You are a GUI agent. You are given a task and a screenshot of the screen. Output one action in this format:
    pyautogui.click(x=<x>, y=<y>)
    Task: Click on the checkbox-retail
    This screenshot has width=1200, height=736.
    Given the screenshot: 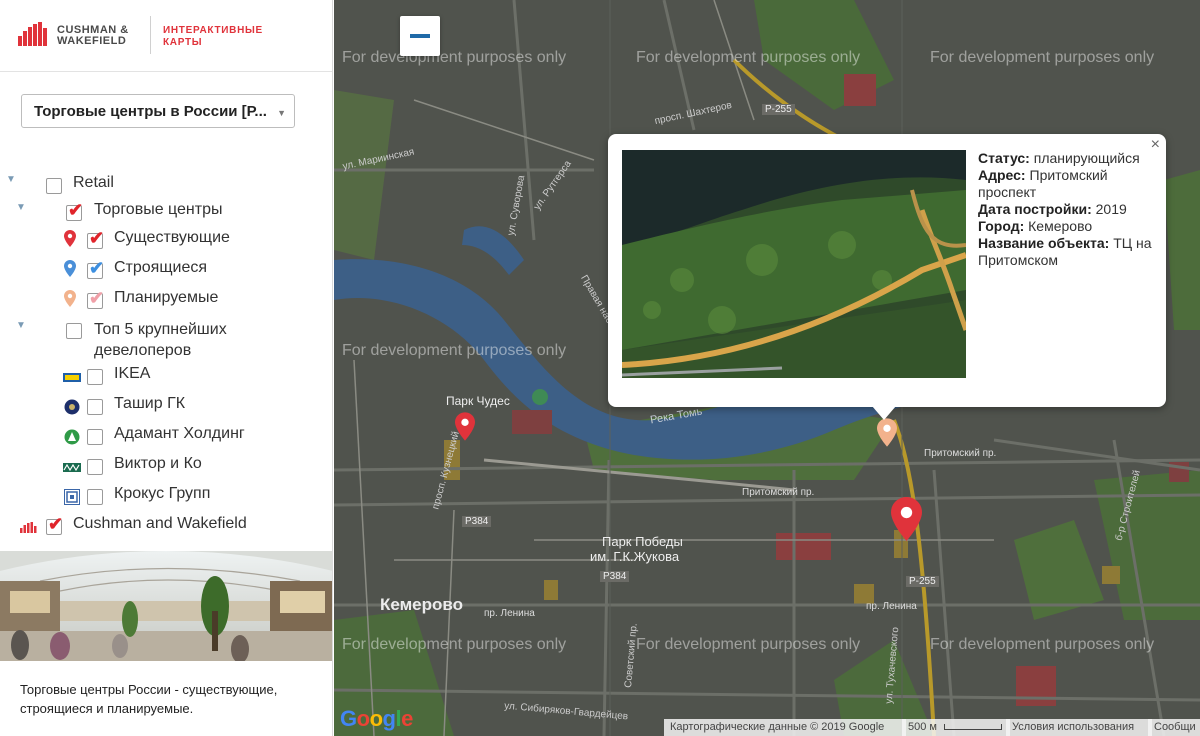 What is the action you would take?
    pyautogui.click(x=54, y=186)
    